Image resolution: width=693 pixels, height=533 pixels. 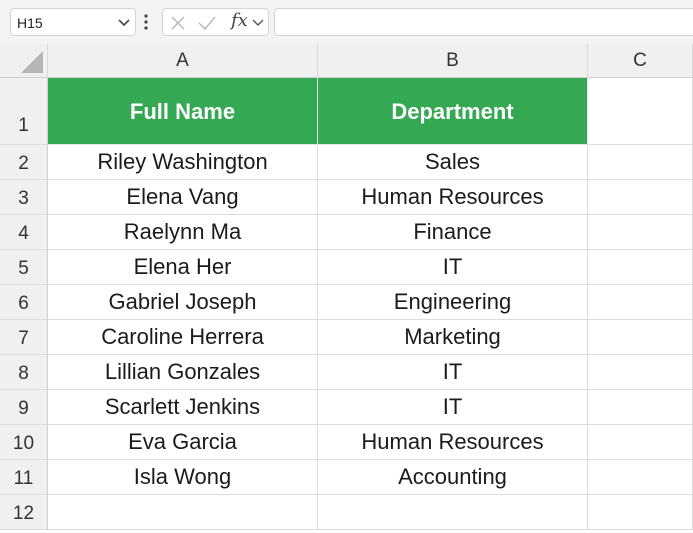 What do you see at coordinates (640, 442) in the screenshot?
I see `cell-c10` at bounding box center [640, 442].